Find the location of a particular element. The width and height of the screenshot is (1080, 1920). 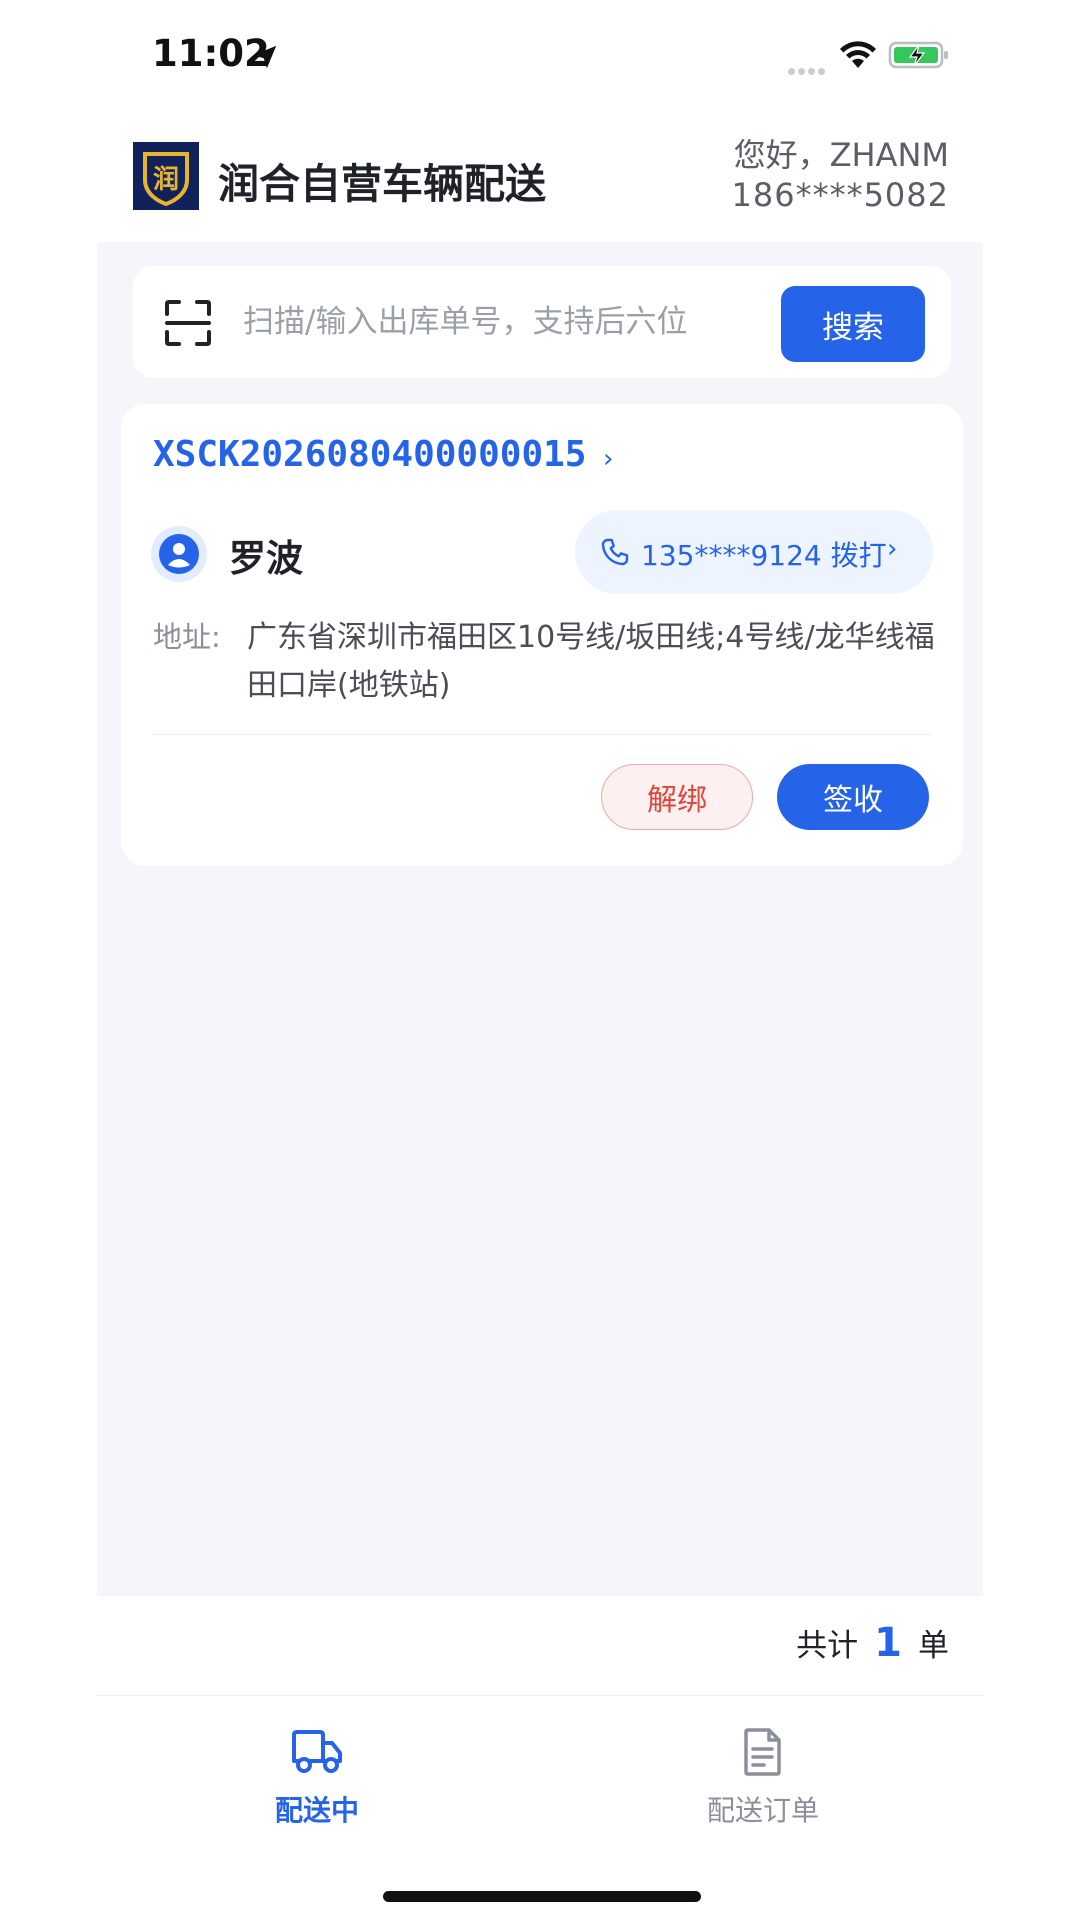

home-indicator is located at coordinates (542, 1896).